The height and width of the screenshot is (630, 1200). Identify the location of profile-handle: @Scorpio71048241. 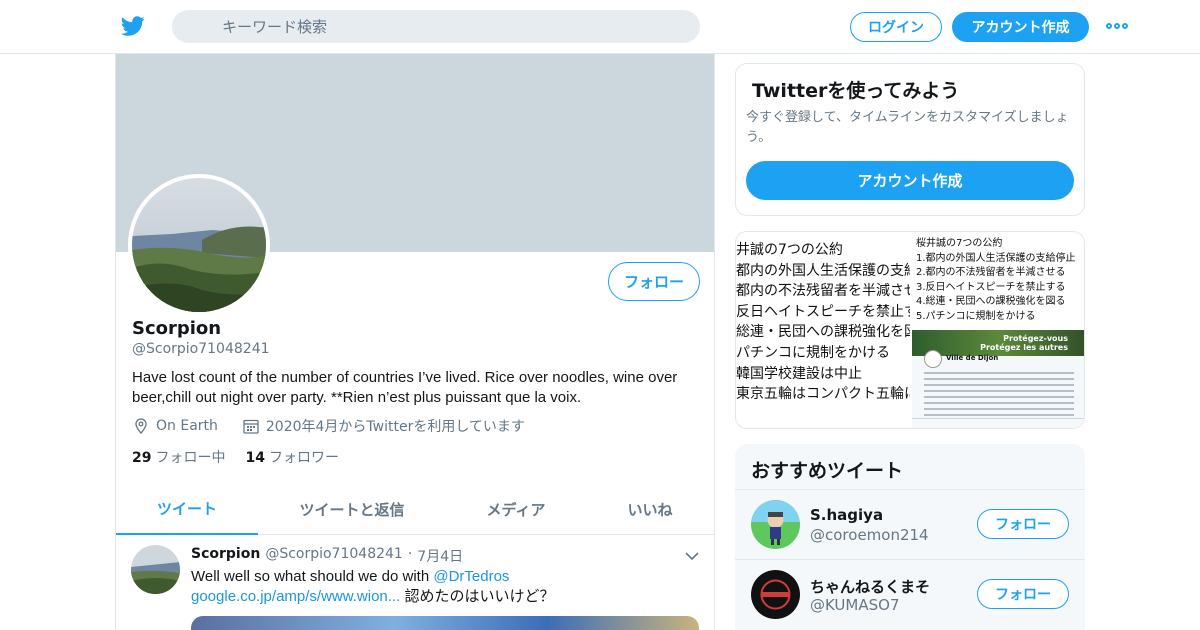
(201, 349).